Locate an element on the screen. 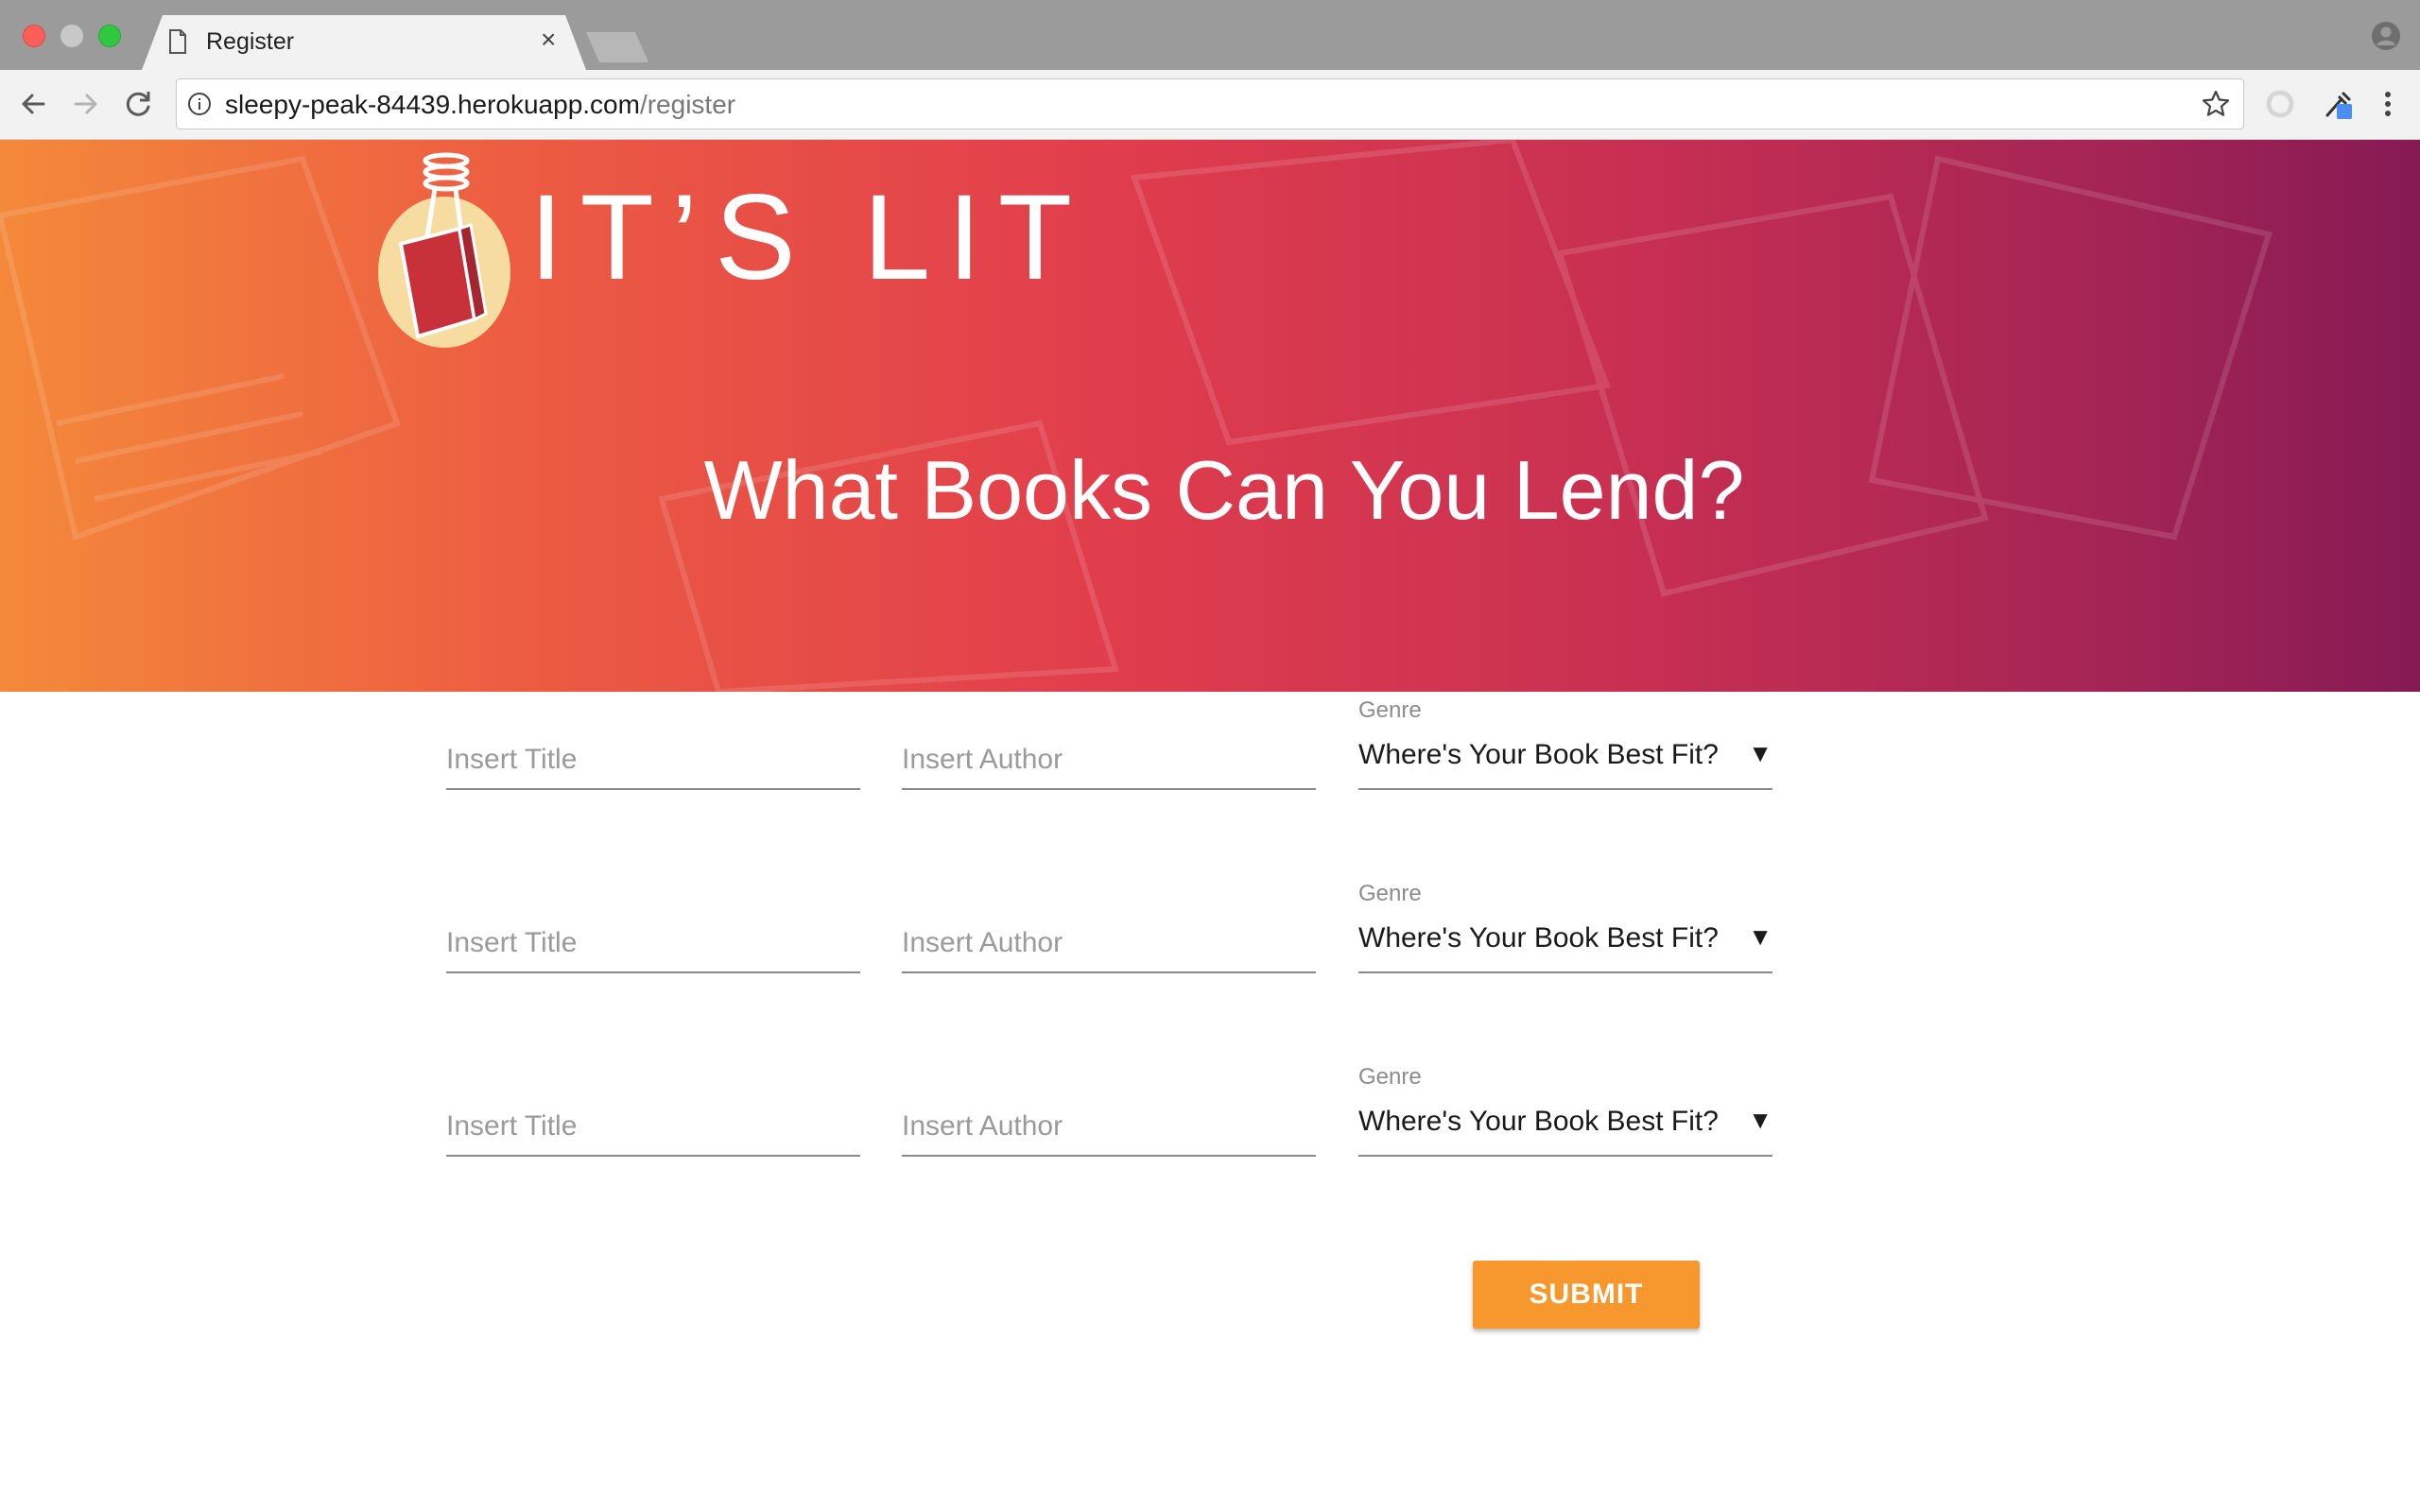 The image size is (2420, 1512). menu-icon is located at coordinates (2388, 104).